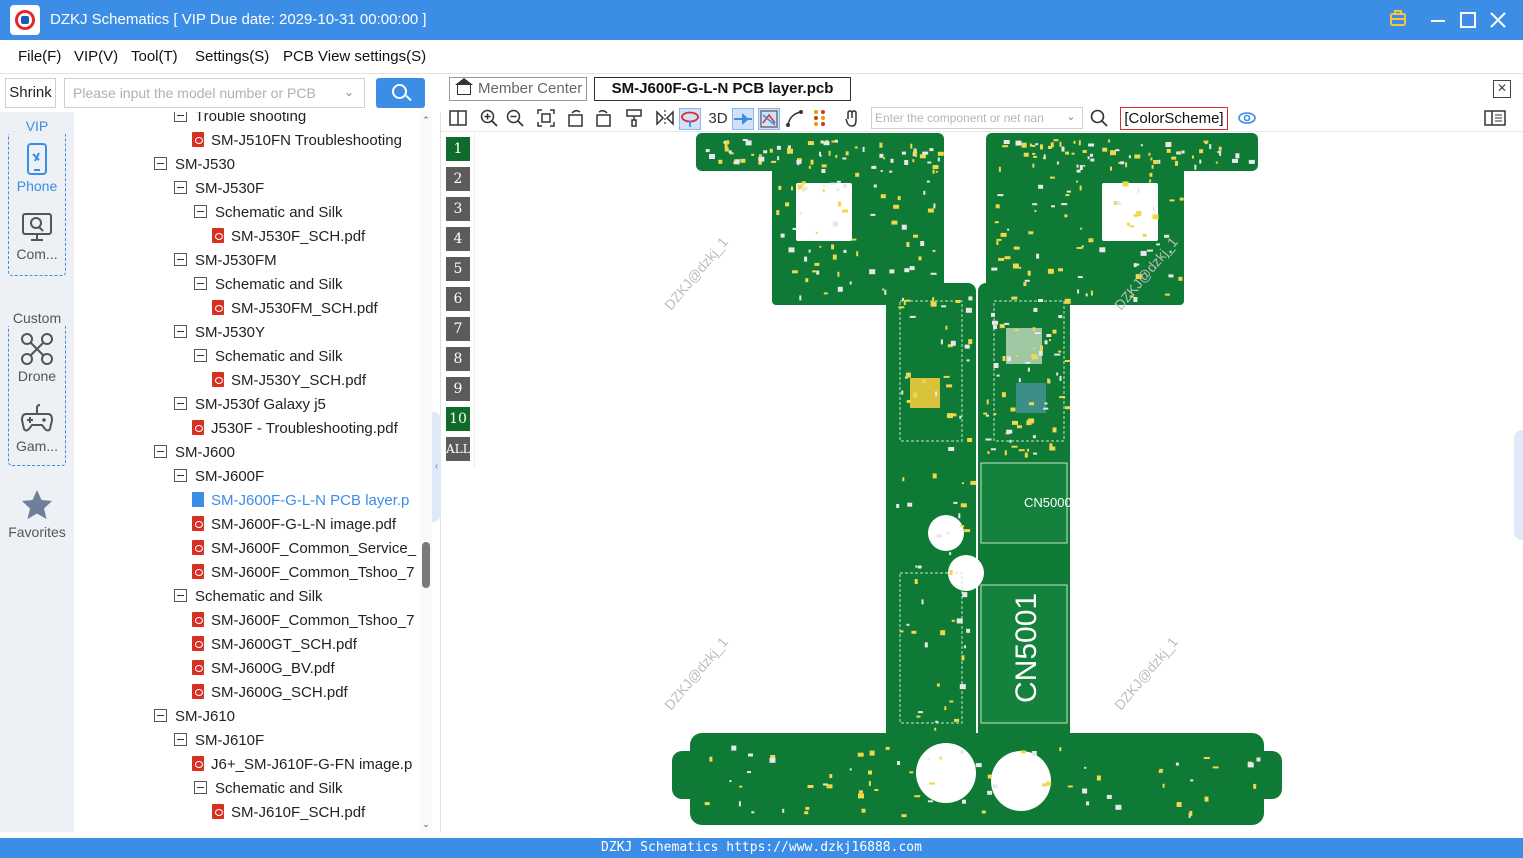 The height and width of the screenshot is (858, 1523). What do you see at coordinates (270, 693) in the screenshot?
I see `tree-file: SM-J600G_SCH.pdf` at bounding box center [270, 693].